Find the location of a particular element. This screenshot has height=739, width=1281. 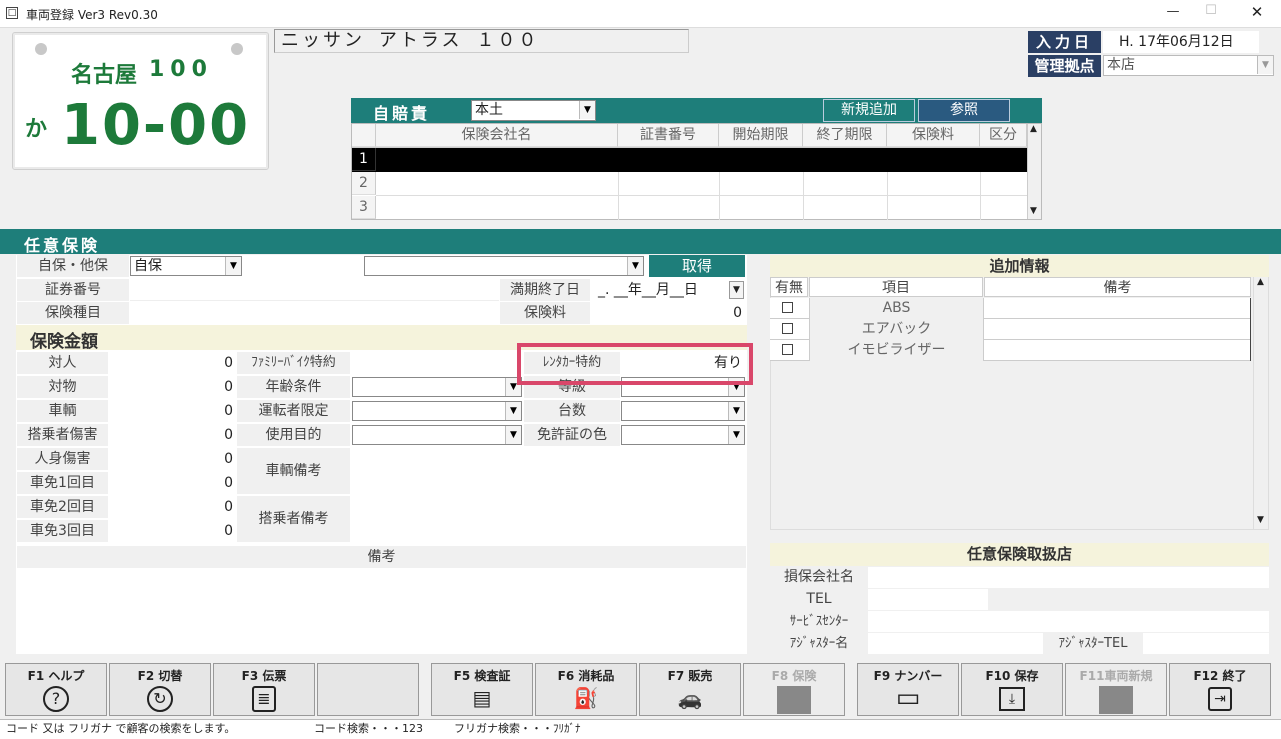

vehicle-note-field is located at coordinates (548, 471).